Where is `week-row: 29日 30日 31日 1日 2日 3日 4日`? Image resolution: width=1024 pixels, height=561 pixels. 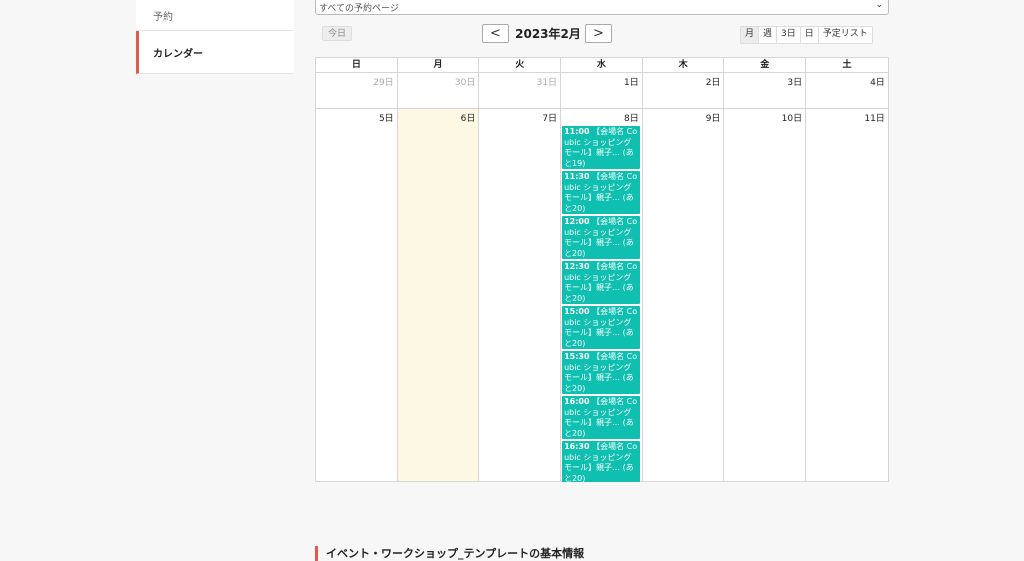 week-row: 29日 30日 31日 1日 2日 3日 4日 is located at coordinates (602, 90).